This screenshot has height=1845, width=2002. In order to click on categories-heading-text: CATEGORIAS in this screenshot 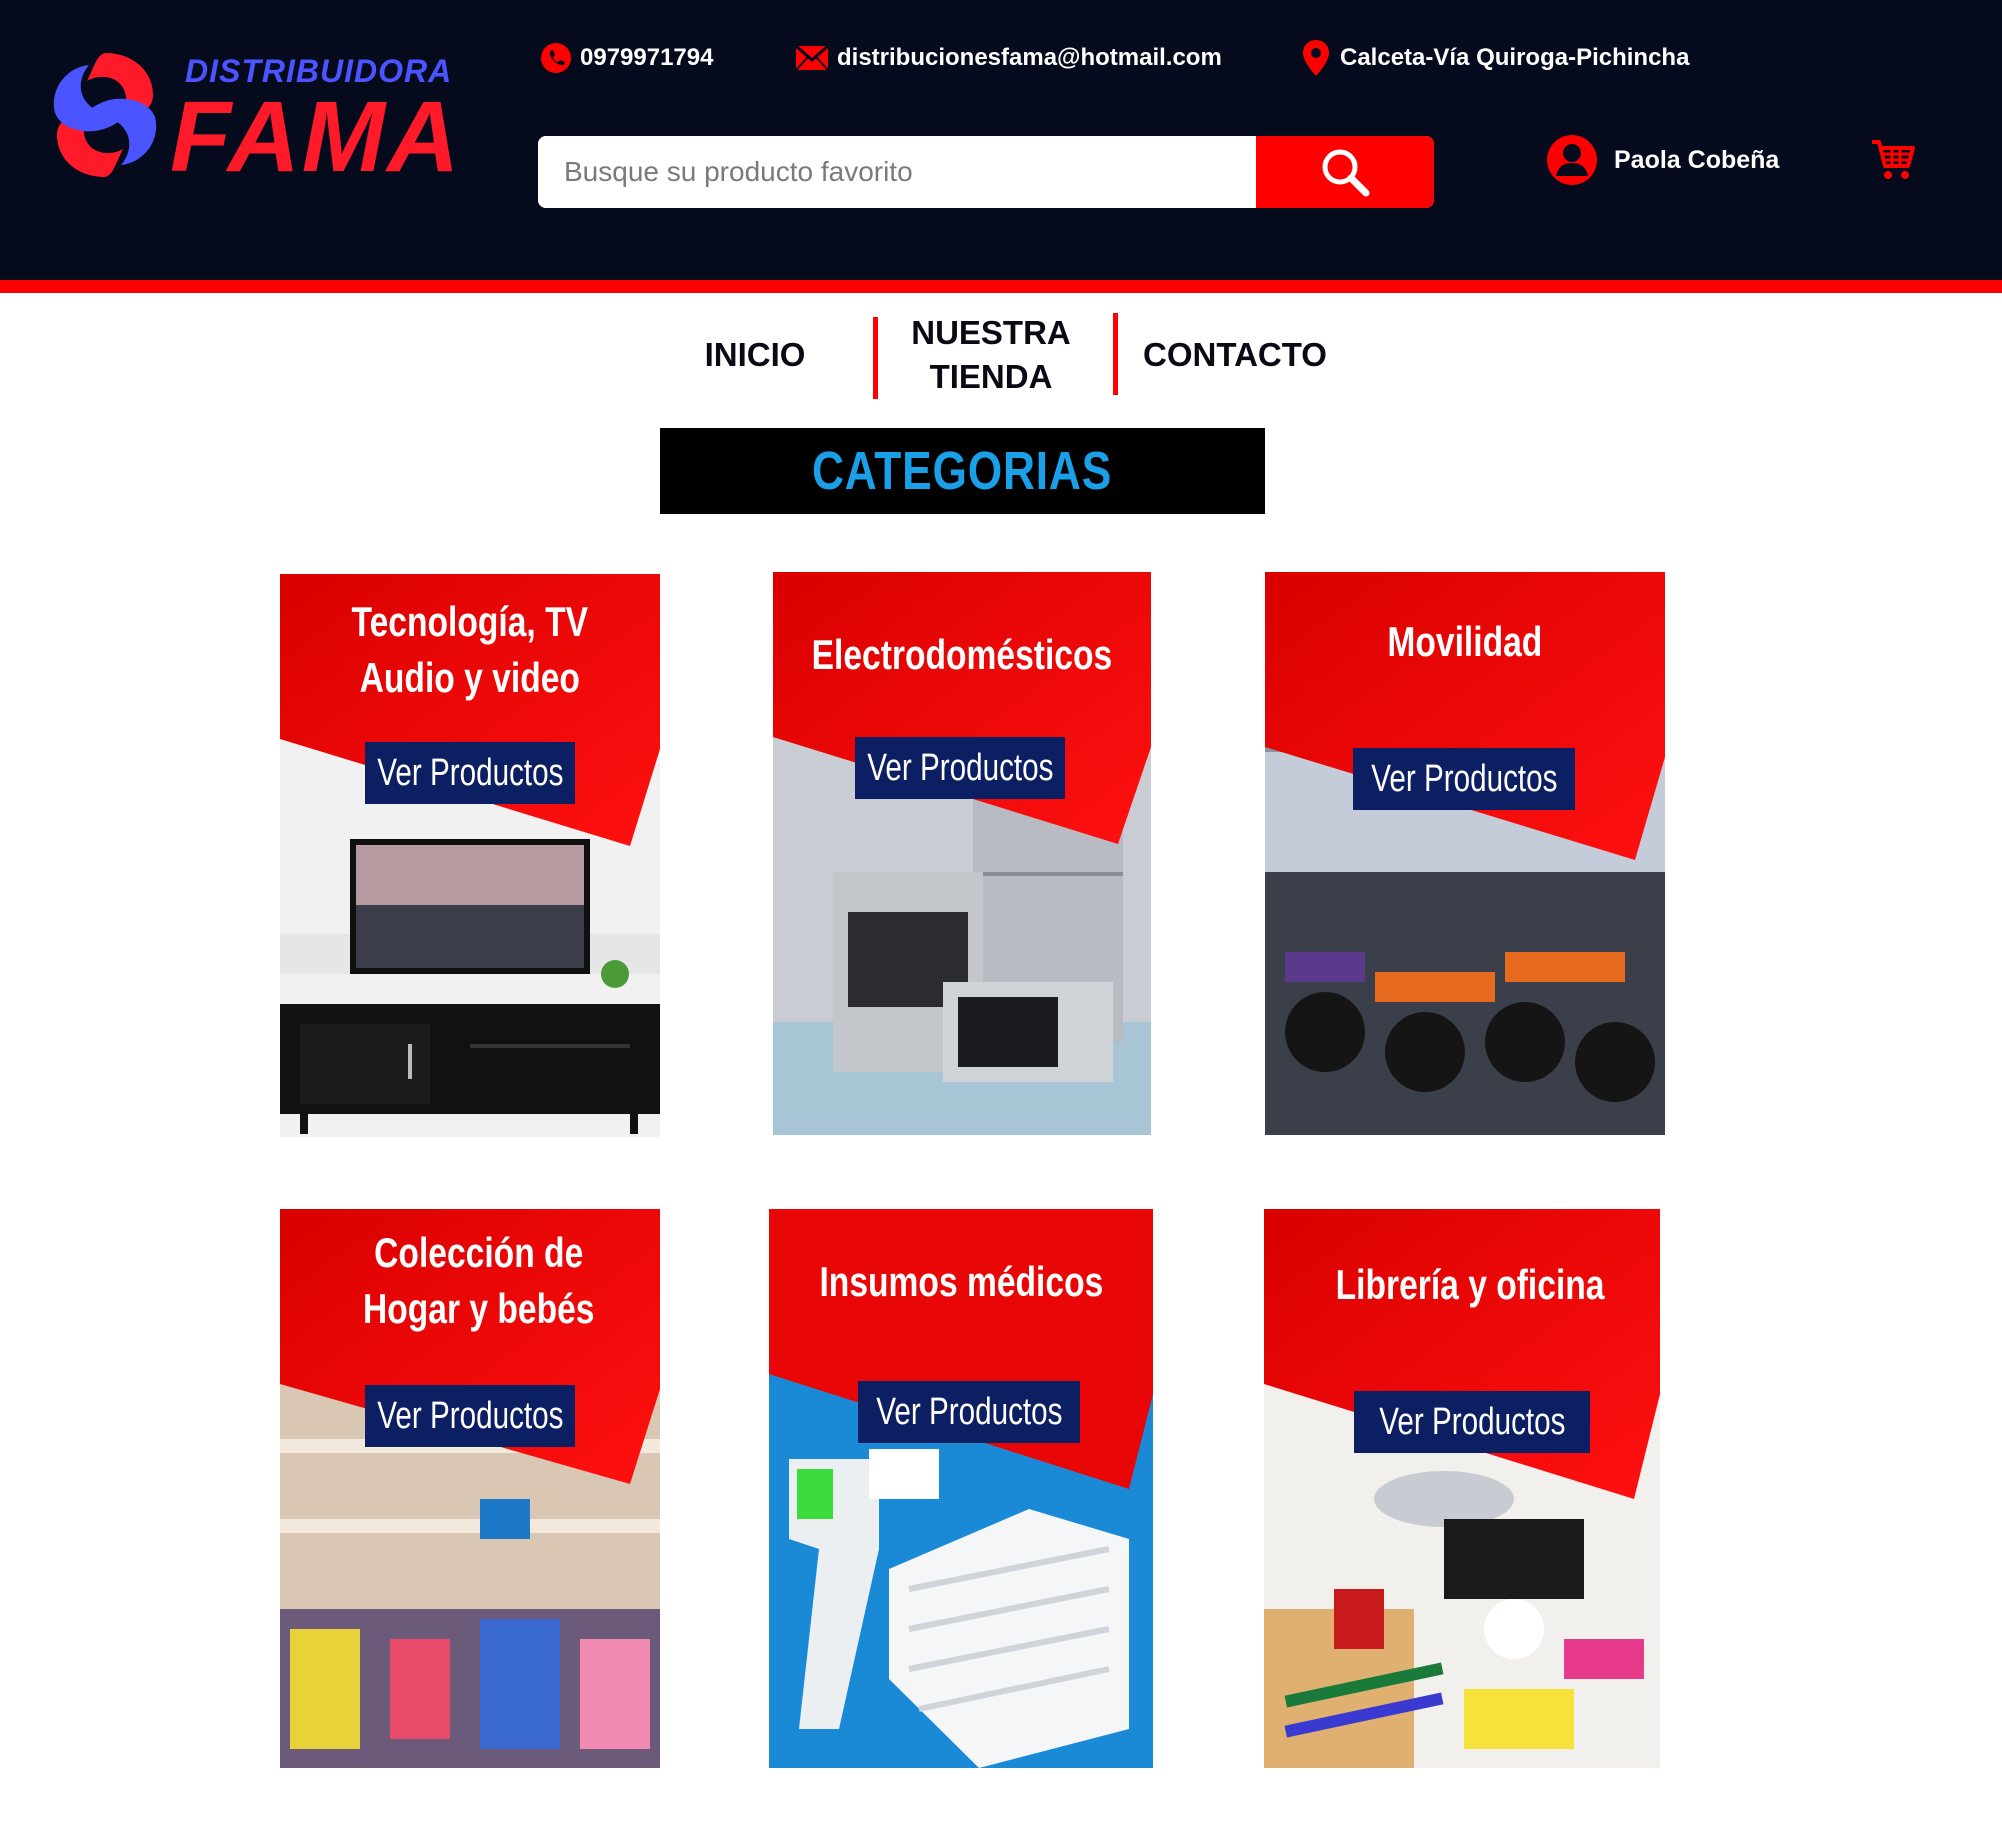, I will do `click(962, 471)`.